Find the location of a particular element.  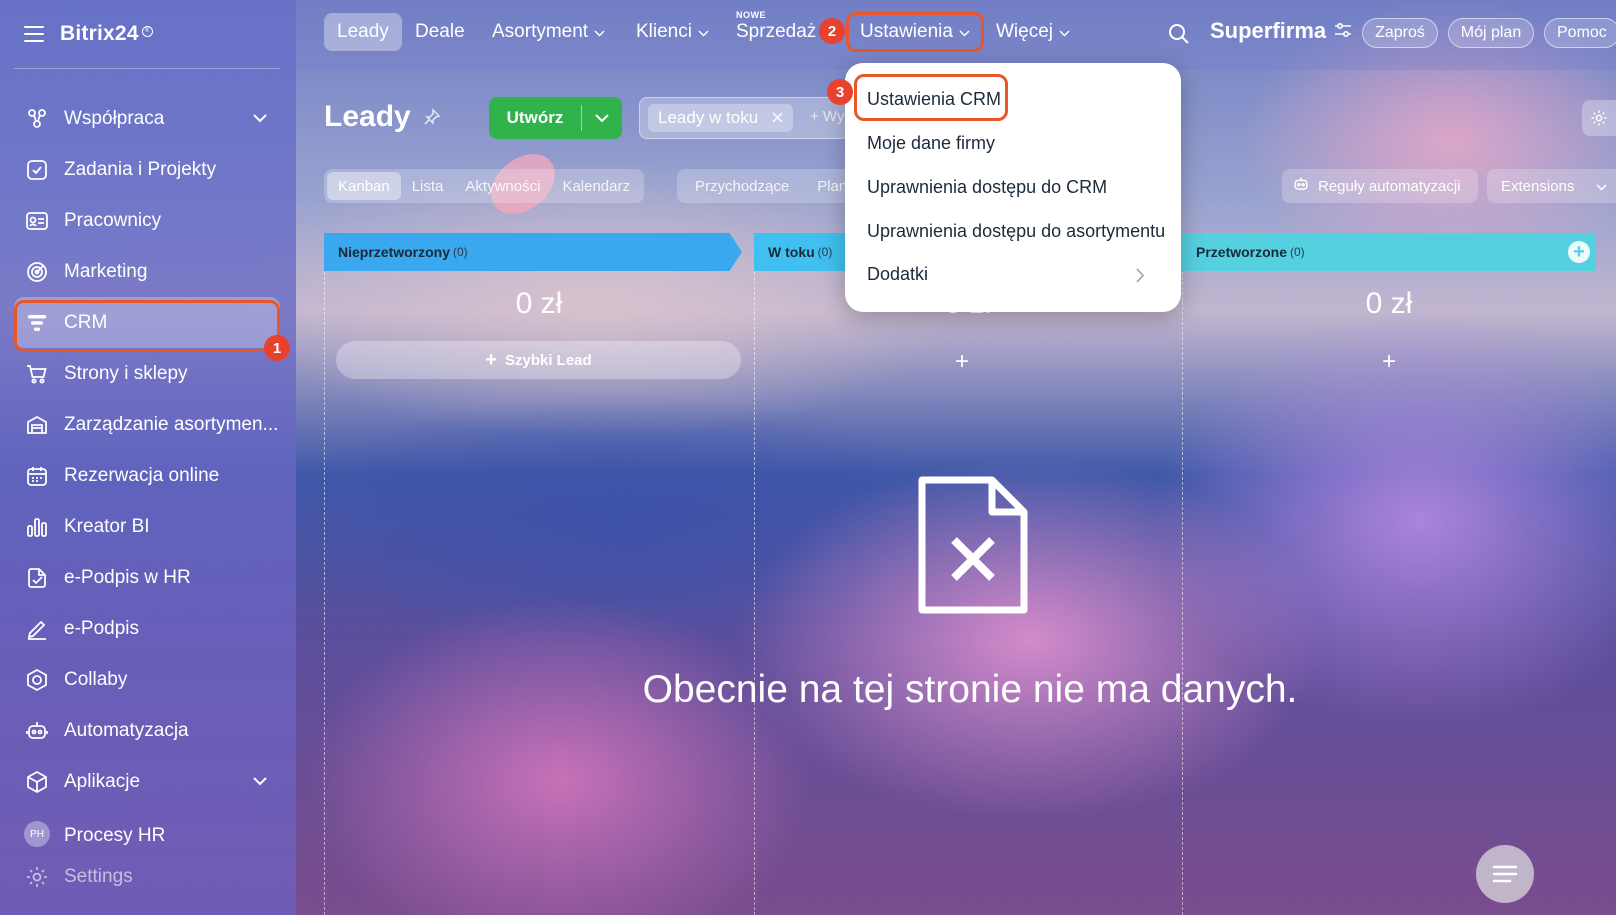

automation-rules-button: Reguły automatyzacji is located at coordinates (1380, 186).